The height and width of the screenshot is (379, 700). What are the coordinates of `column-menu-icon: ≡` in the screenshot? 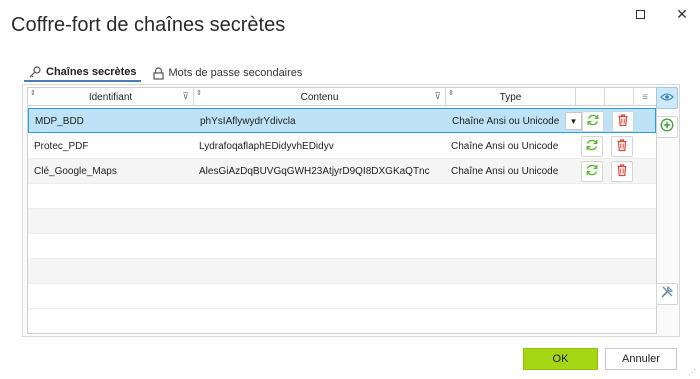 It's located at (645, 97).